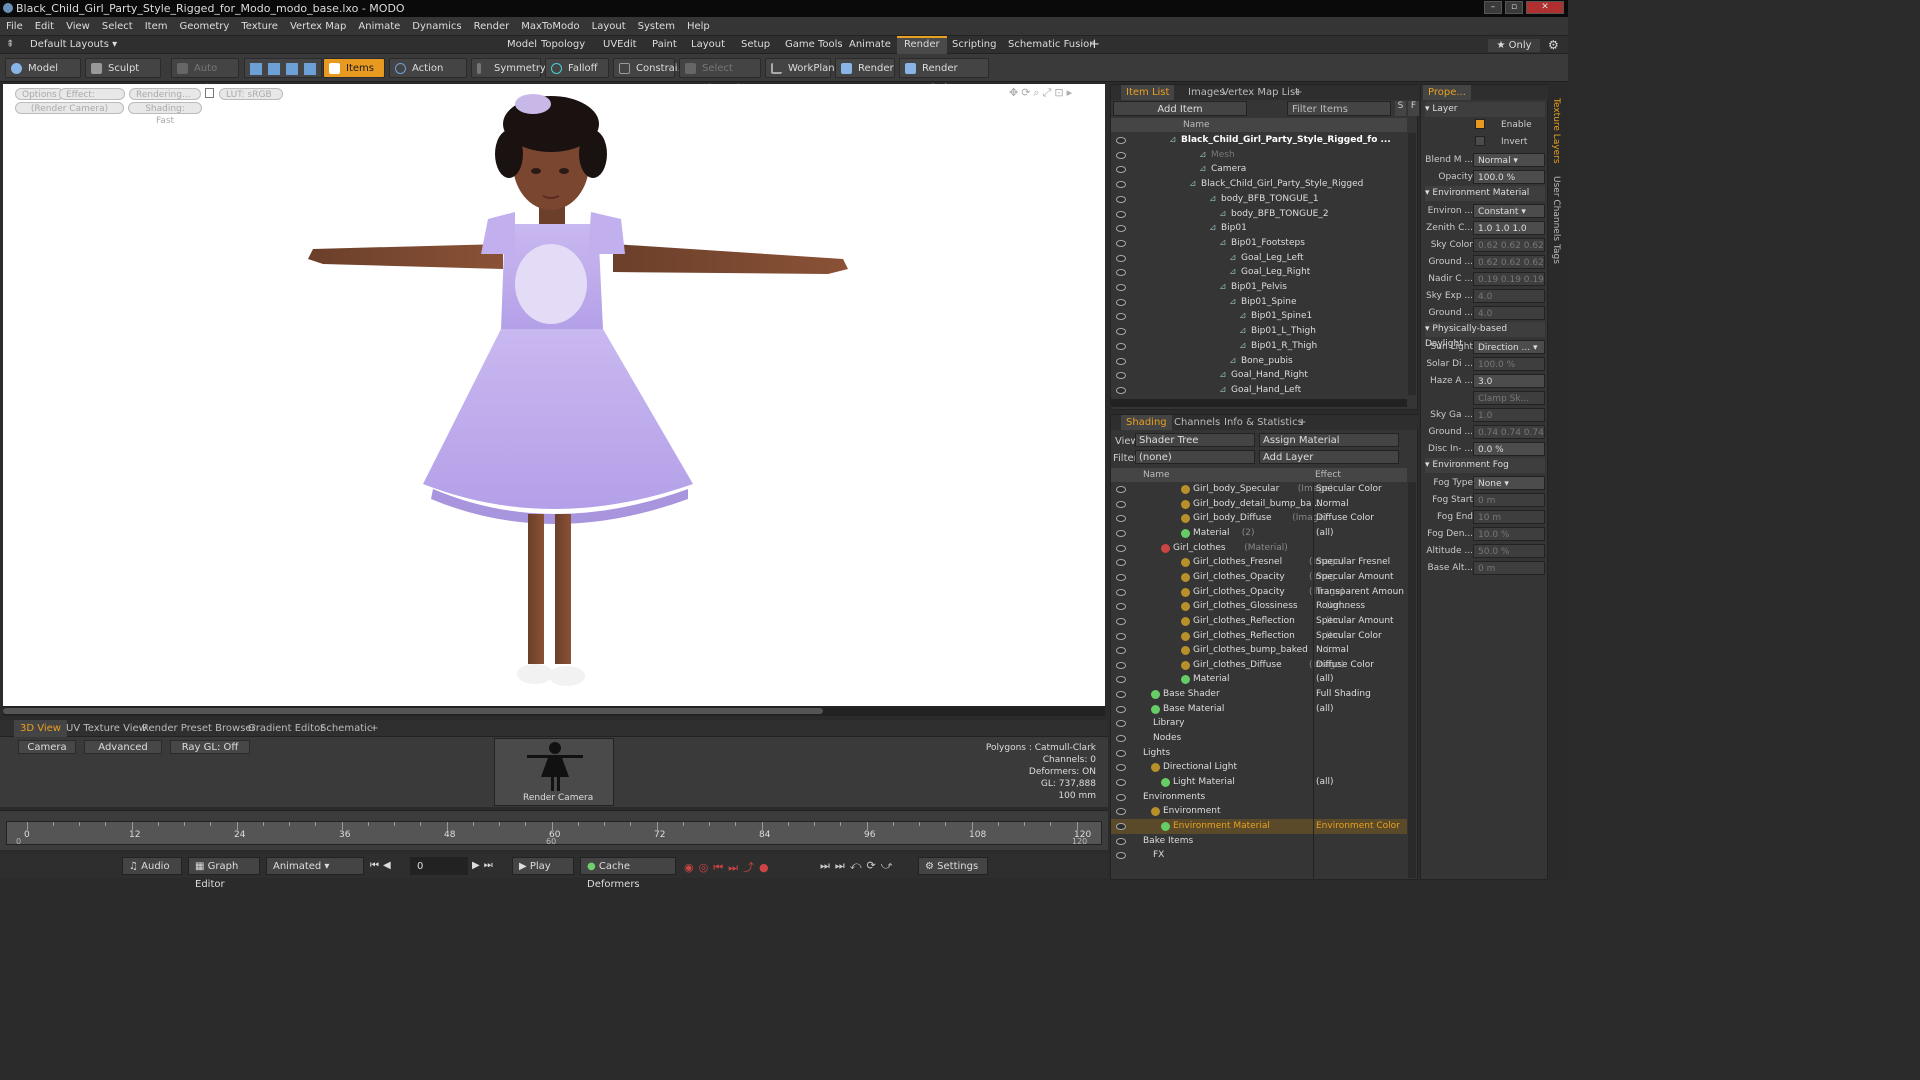  Describe the element at coordinates (44, 26) in the screenshot. I see `menu-edit: Edit` at that location.